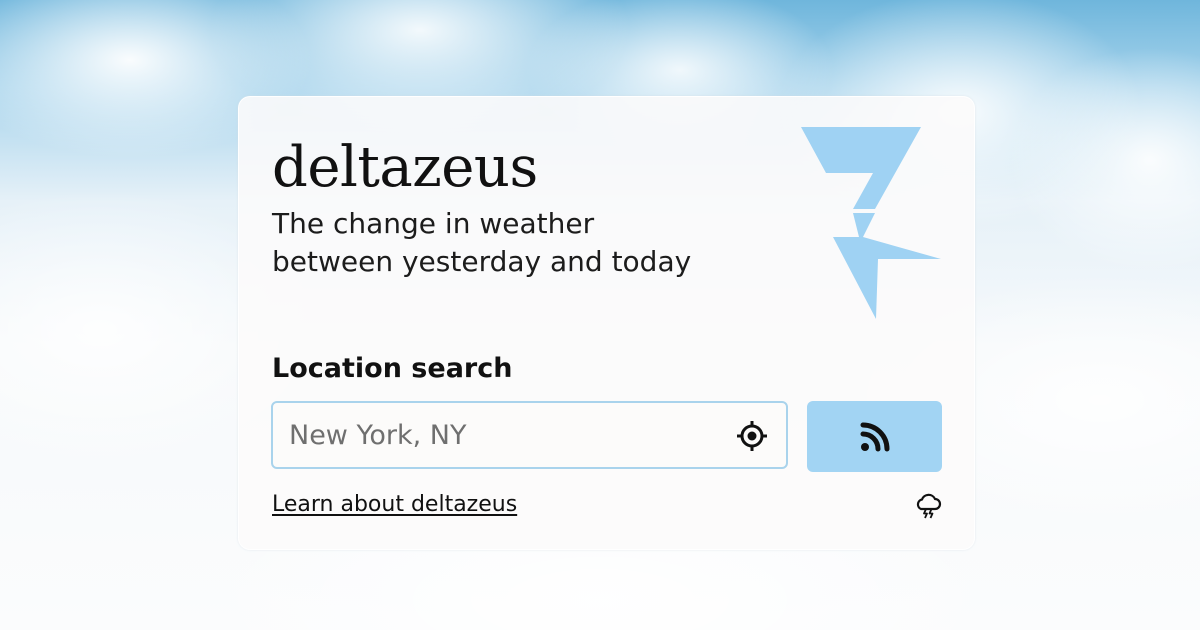 Image resolution: width=1200 pixels, height=630 pixels. Describe the element at coordinates (433, 223) in the screenshot. I see `tagline-line-1: The change in weather` at that location.